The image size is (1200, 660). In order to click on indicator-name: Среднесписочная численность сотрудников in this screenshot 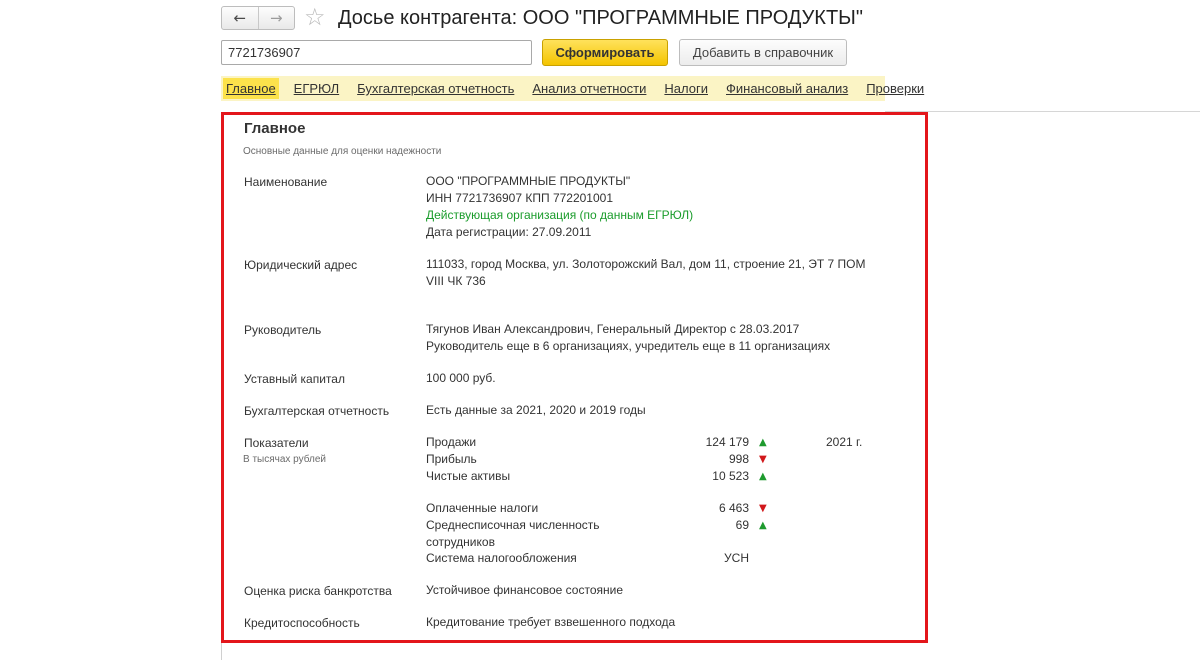, I will do `click(513, 534)`.